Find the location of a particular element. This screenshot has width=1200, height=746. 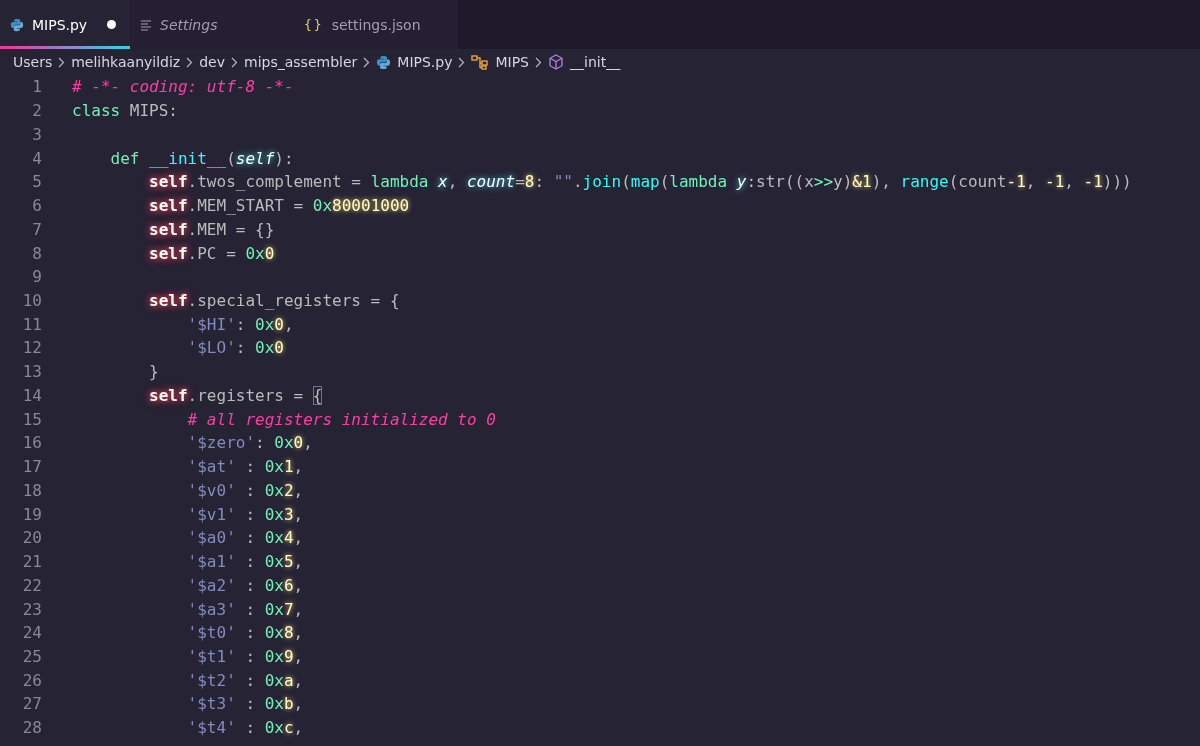

line-number: 22 is located at coordinates (32, 585).